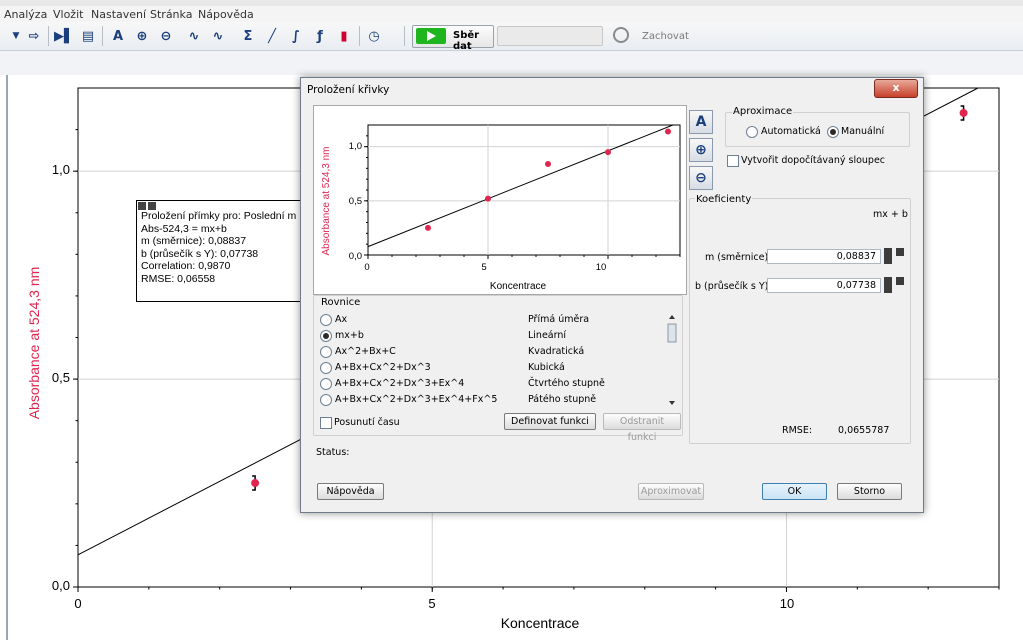 The image size is (1023, 640). I want to click on m-lock-icon, so click(900, 252).